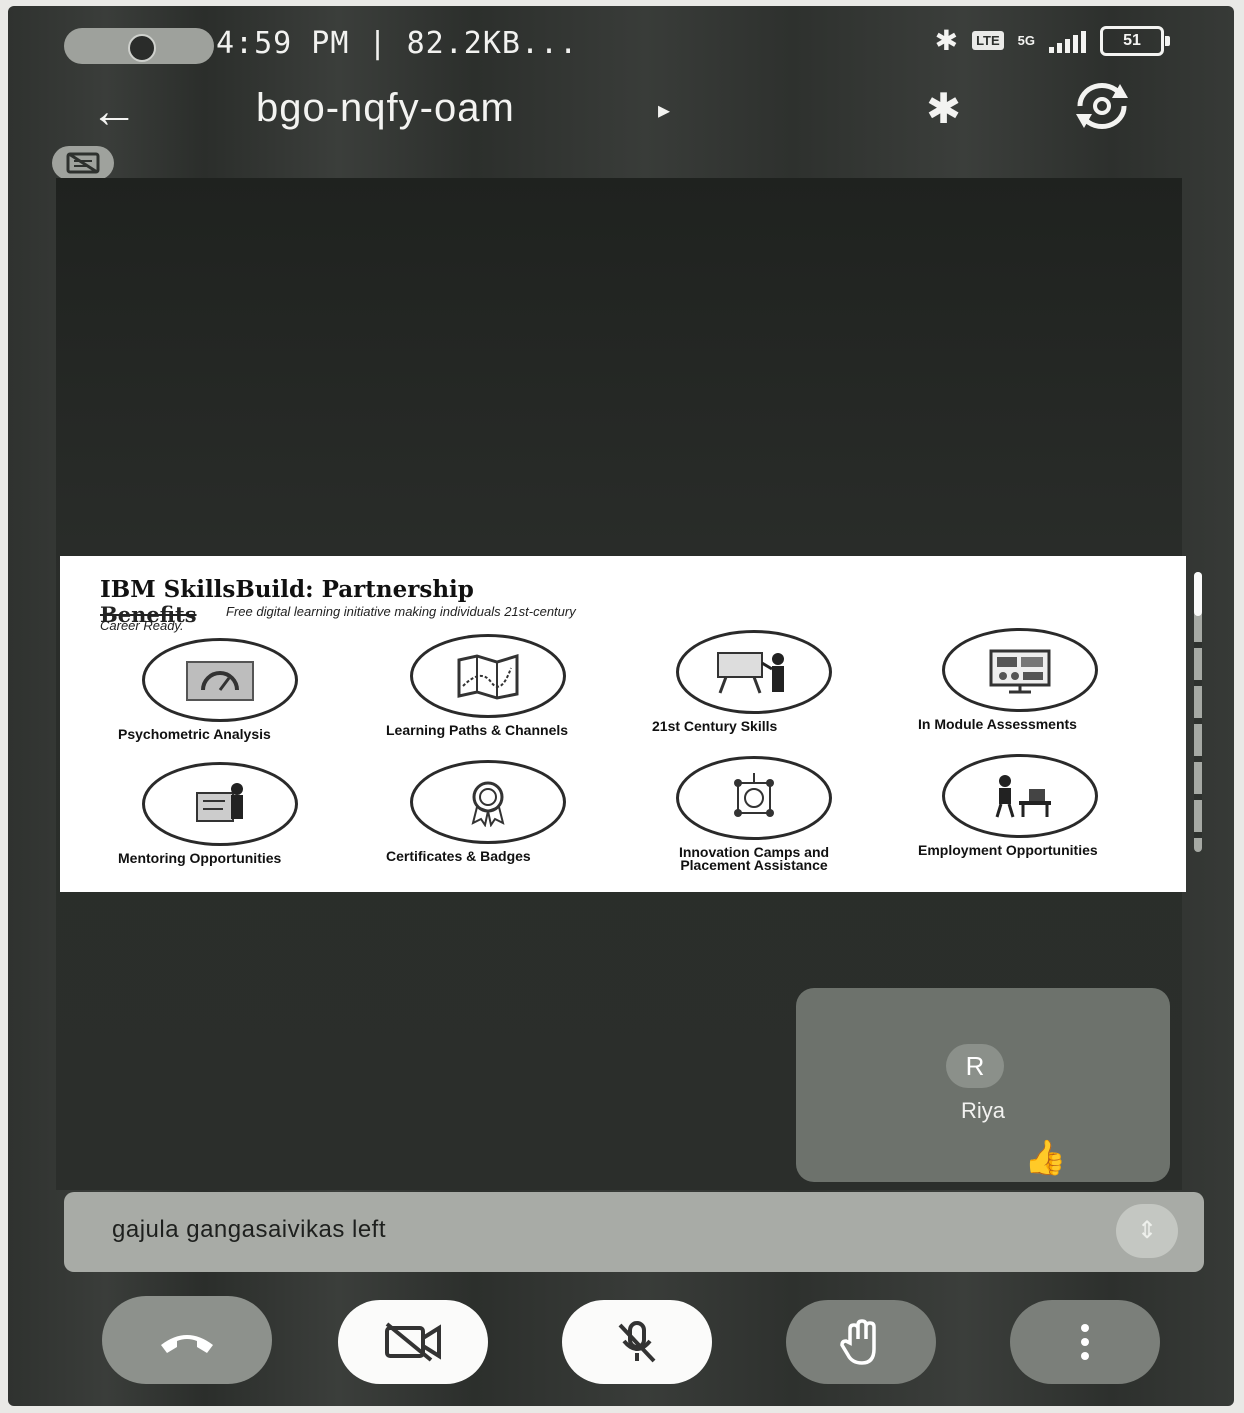 The width and height of the screenshot is (1244, 1413). I want to click on benefit-item: Mentoring Opportunities, so click(220, 813).